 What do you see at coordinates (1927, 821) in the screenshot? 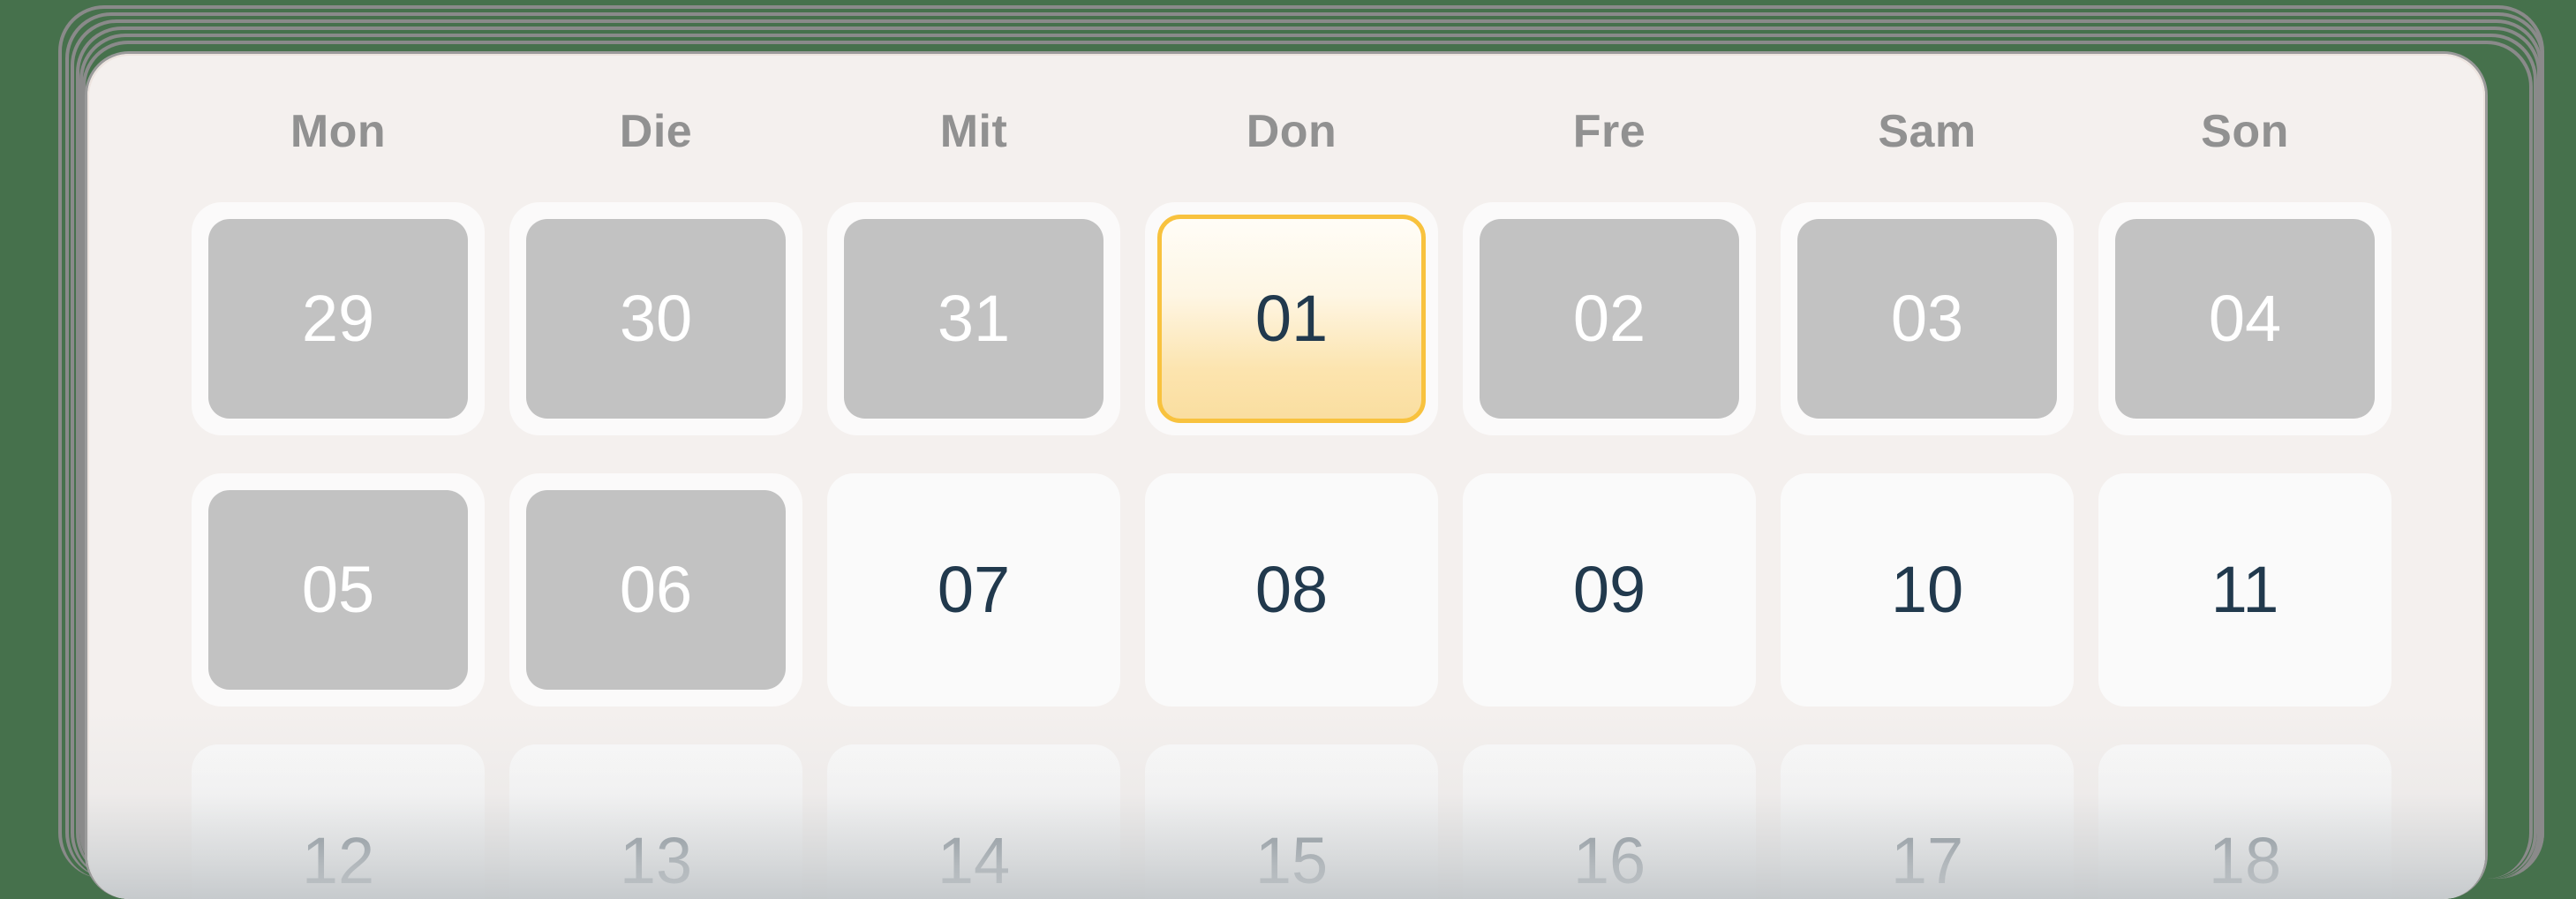
I see `day-cell-17: 17` at bounding box center [1927, 821].